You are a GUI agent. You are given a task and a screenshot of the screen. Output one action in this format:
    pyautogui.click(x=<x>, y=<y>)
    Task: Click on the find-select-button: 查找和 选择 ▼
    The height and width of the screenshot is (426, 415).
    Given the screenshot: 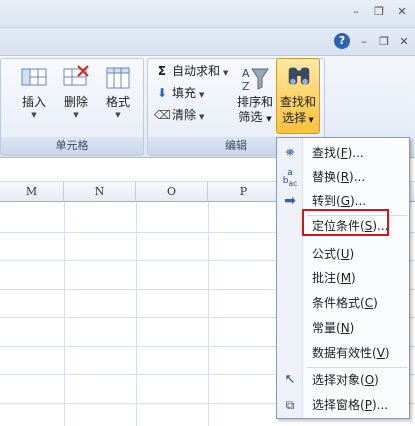 What is the action you would take?
    pyautogui.click(x=298, y=96)
    